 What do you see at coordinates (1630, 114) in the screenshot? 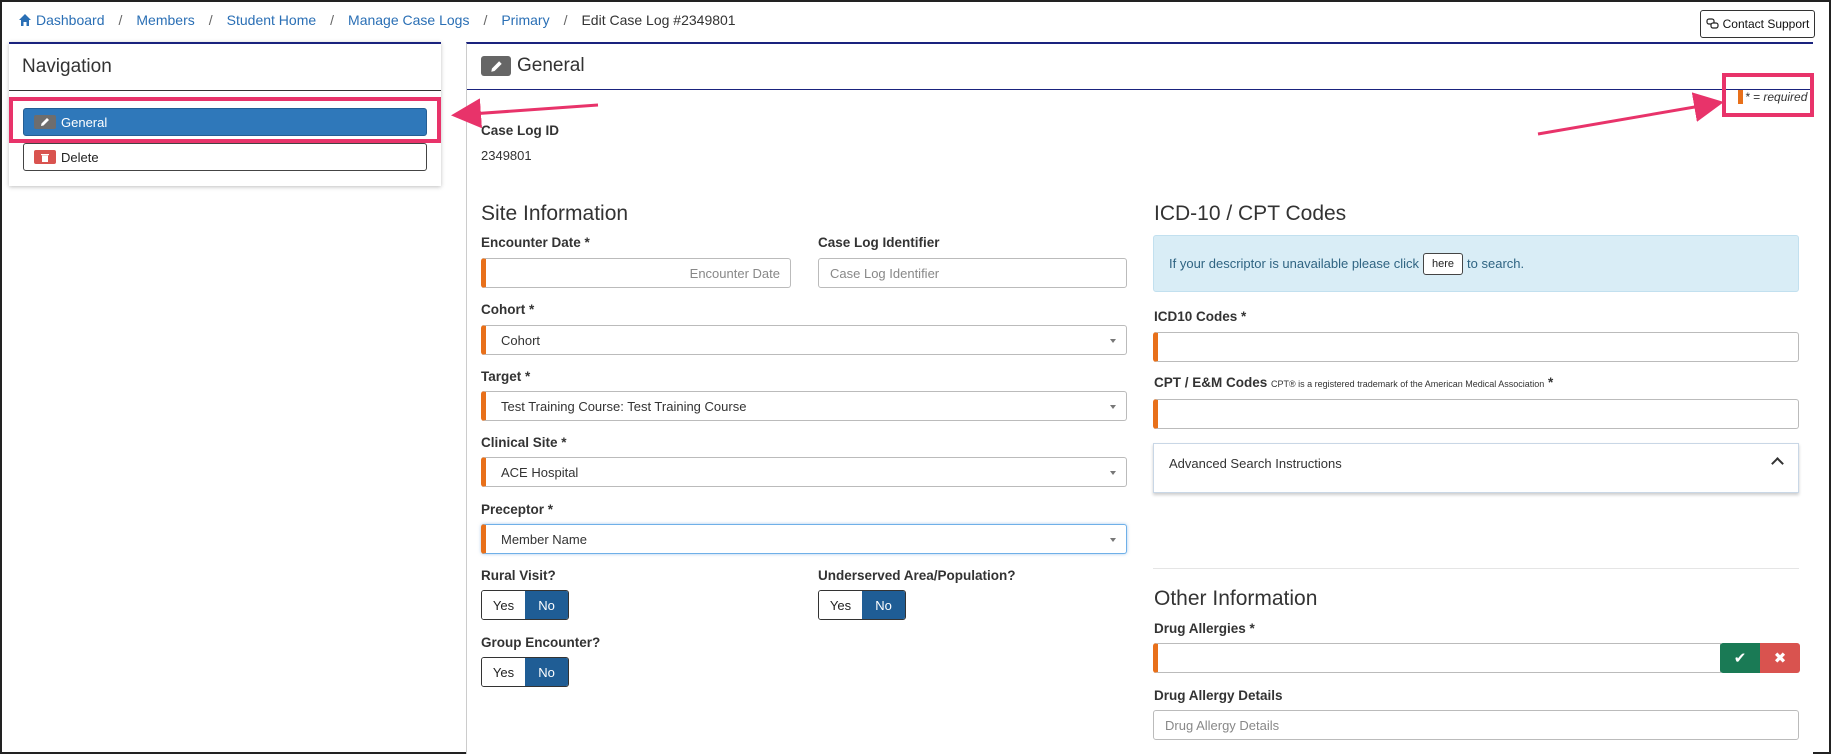
I see `annotation-arrow-required` at bounding box center [1630, 114].